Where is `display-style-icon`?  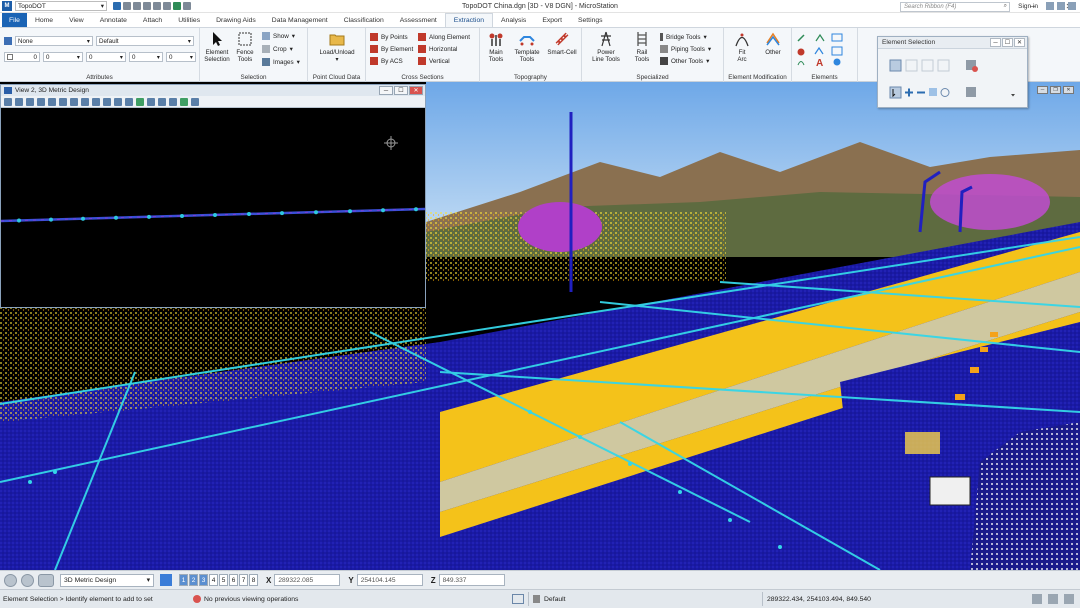
display-style-icon is located at coordinates (19, 101).